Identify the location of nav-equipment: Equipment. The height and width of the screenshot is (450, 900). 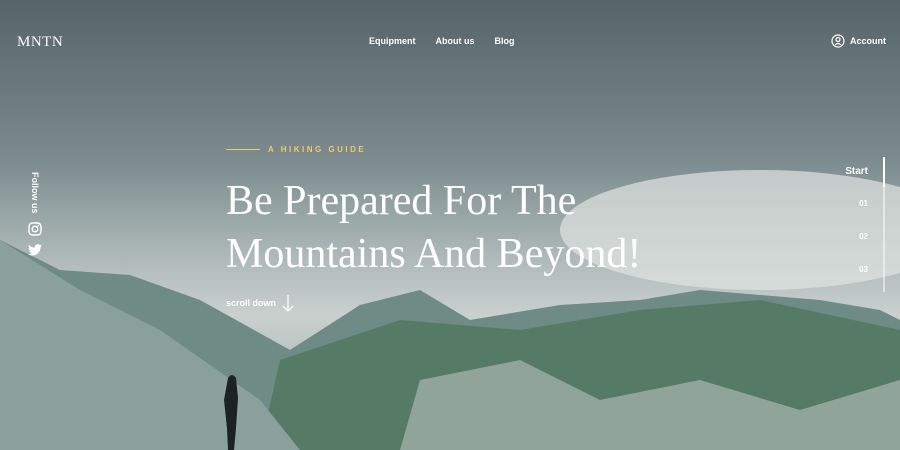
(392, 41).